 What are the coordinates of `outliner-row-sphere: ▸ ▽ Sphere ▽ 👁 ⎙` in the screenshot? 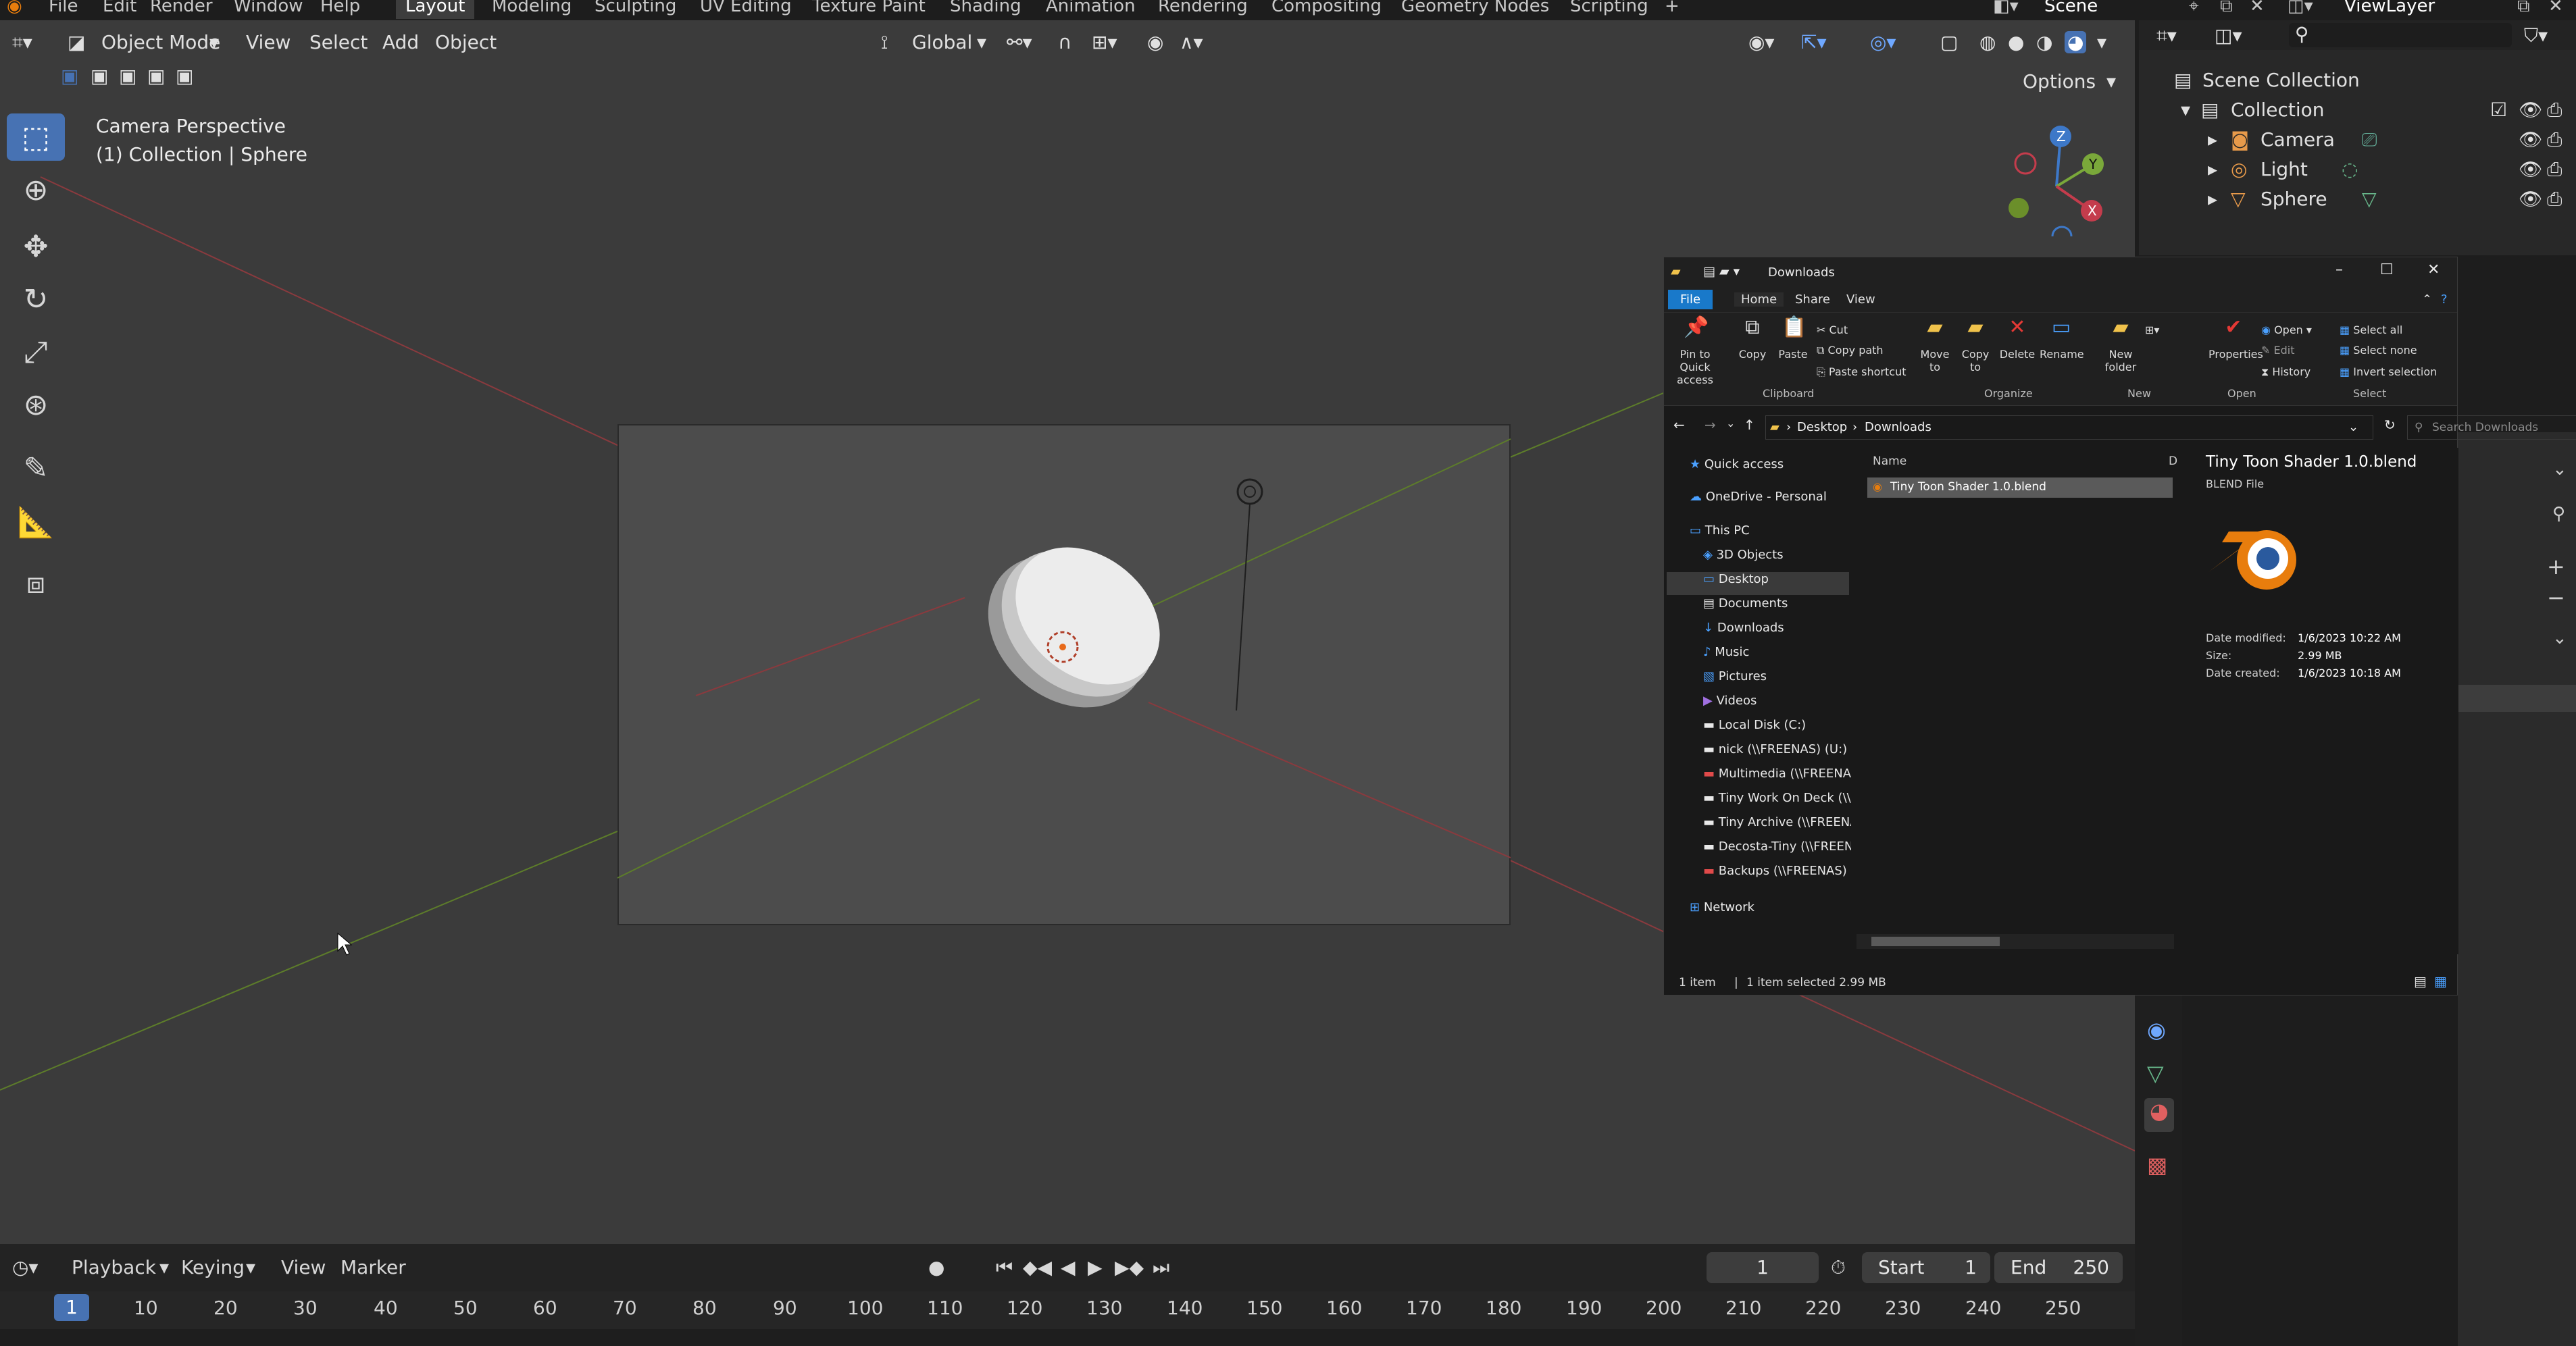 It's located at (2357, 198).